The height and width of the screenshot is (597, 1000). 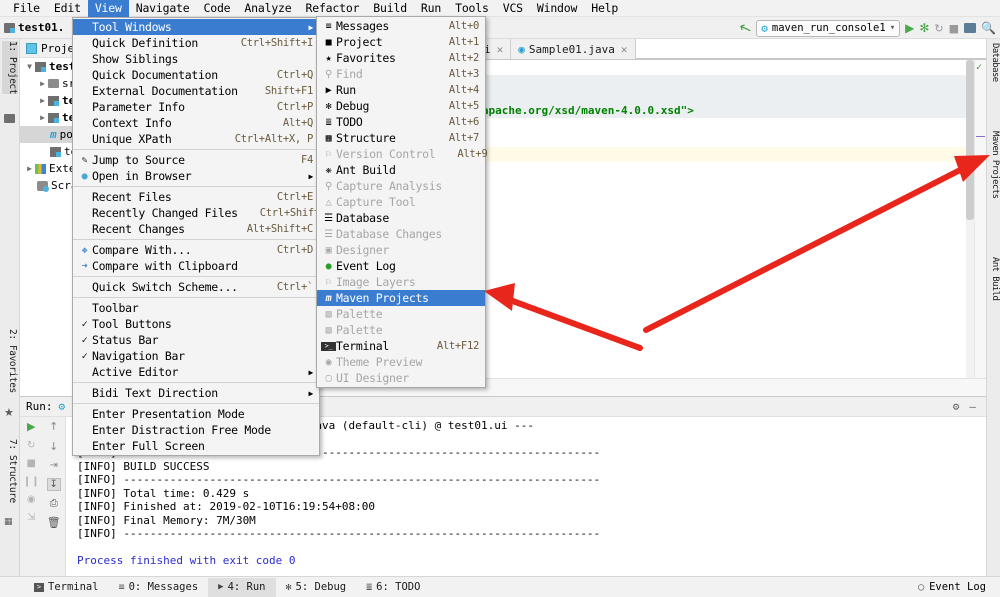 I want to click on menu-item-terminal: >_ Terminal Alt+F12, so click(x=401, y=346).